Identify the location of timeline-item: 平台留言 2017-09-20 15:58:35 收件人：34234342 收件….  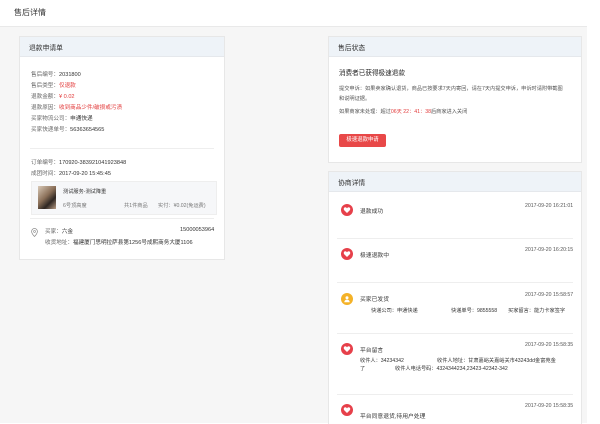
(455, 362).